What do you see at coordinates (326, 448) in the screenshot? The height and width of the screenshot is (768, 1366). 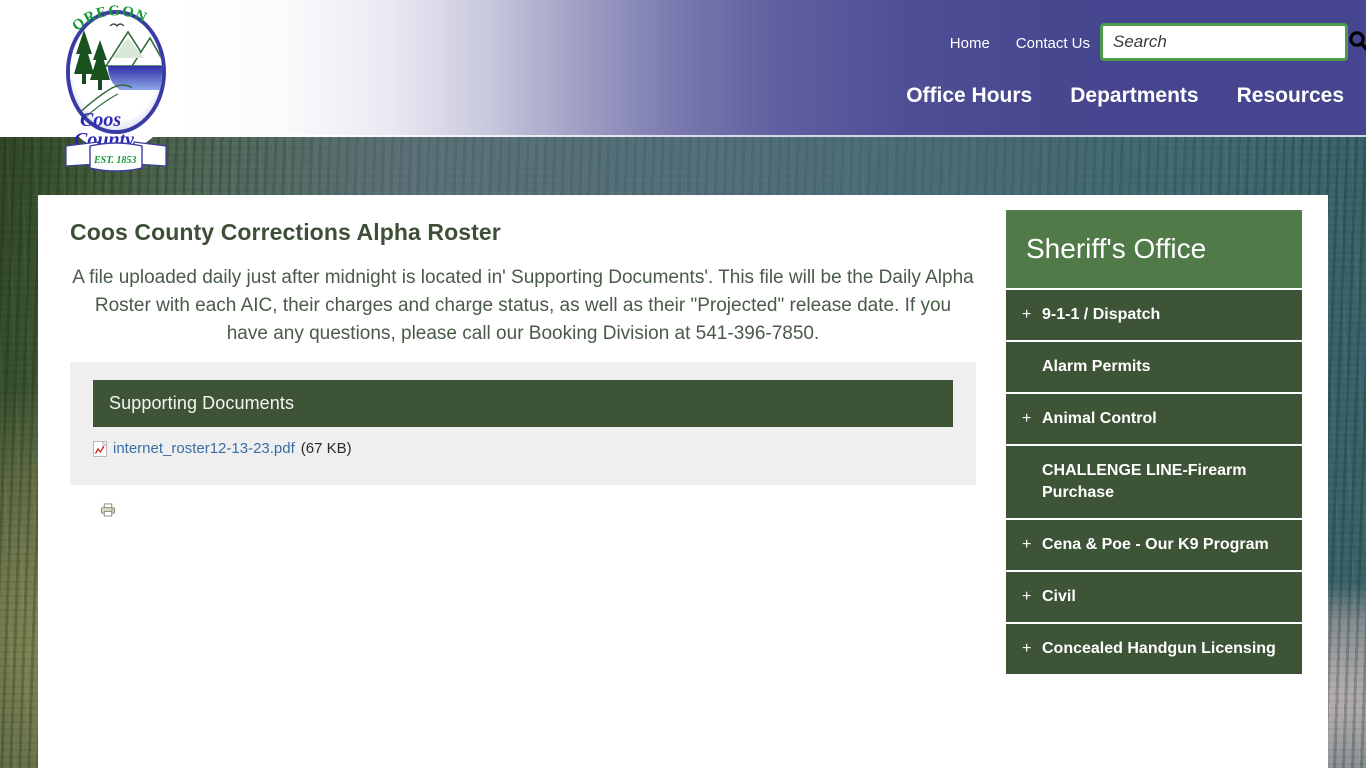 I see `document-size: (67 KB)` at bounding box center [326, 448].